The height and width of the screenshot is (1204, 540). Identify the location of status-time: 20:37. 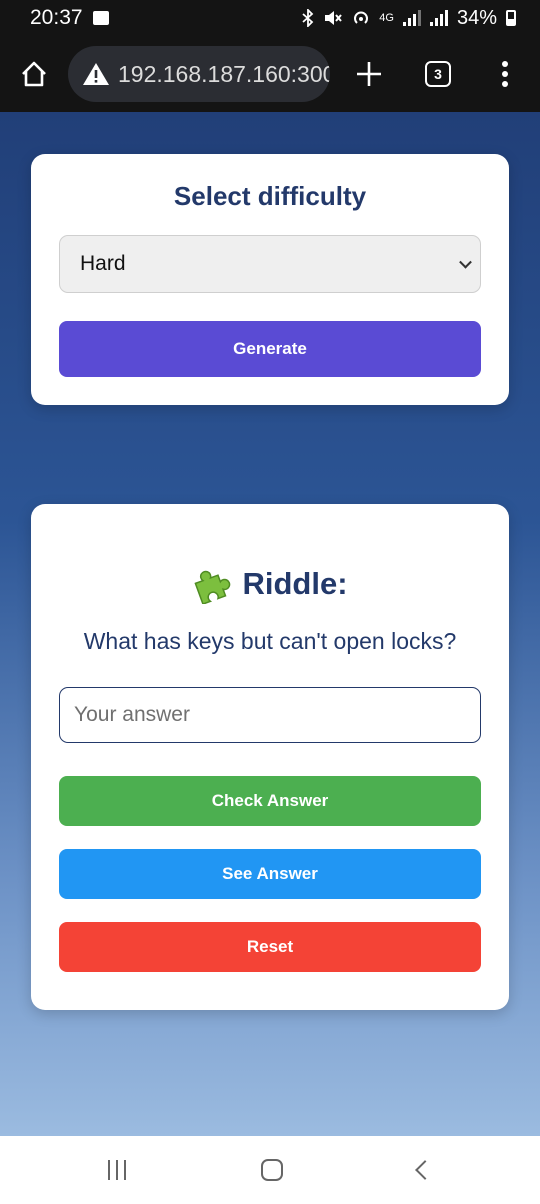
(56, 17).